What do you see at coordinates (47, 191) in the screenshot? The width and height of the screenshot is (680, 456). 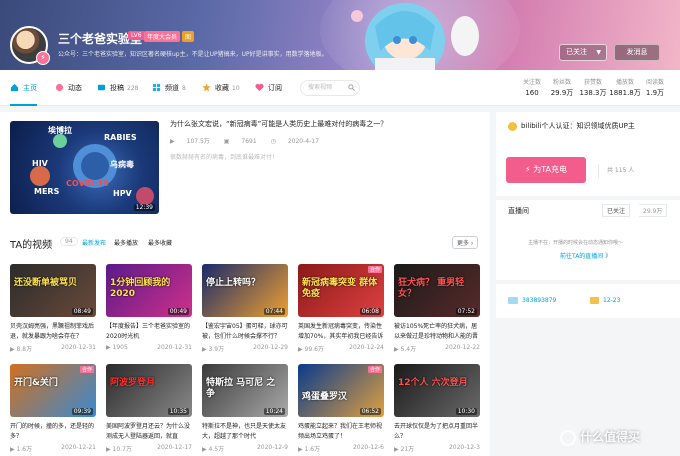 I see `thumb-label-mers: MERS` at bounding box center [47, 191].